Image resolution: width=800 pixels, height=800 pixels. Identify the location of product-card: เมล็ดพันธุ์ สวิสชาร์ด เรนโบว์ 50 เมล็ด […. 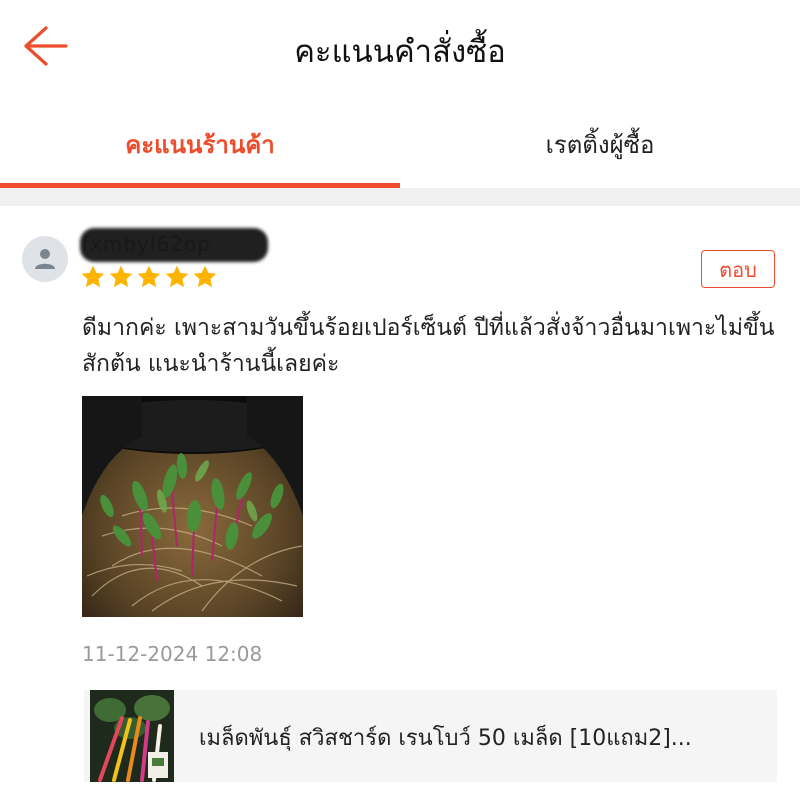
(430, 736).